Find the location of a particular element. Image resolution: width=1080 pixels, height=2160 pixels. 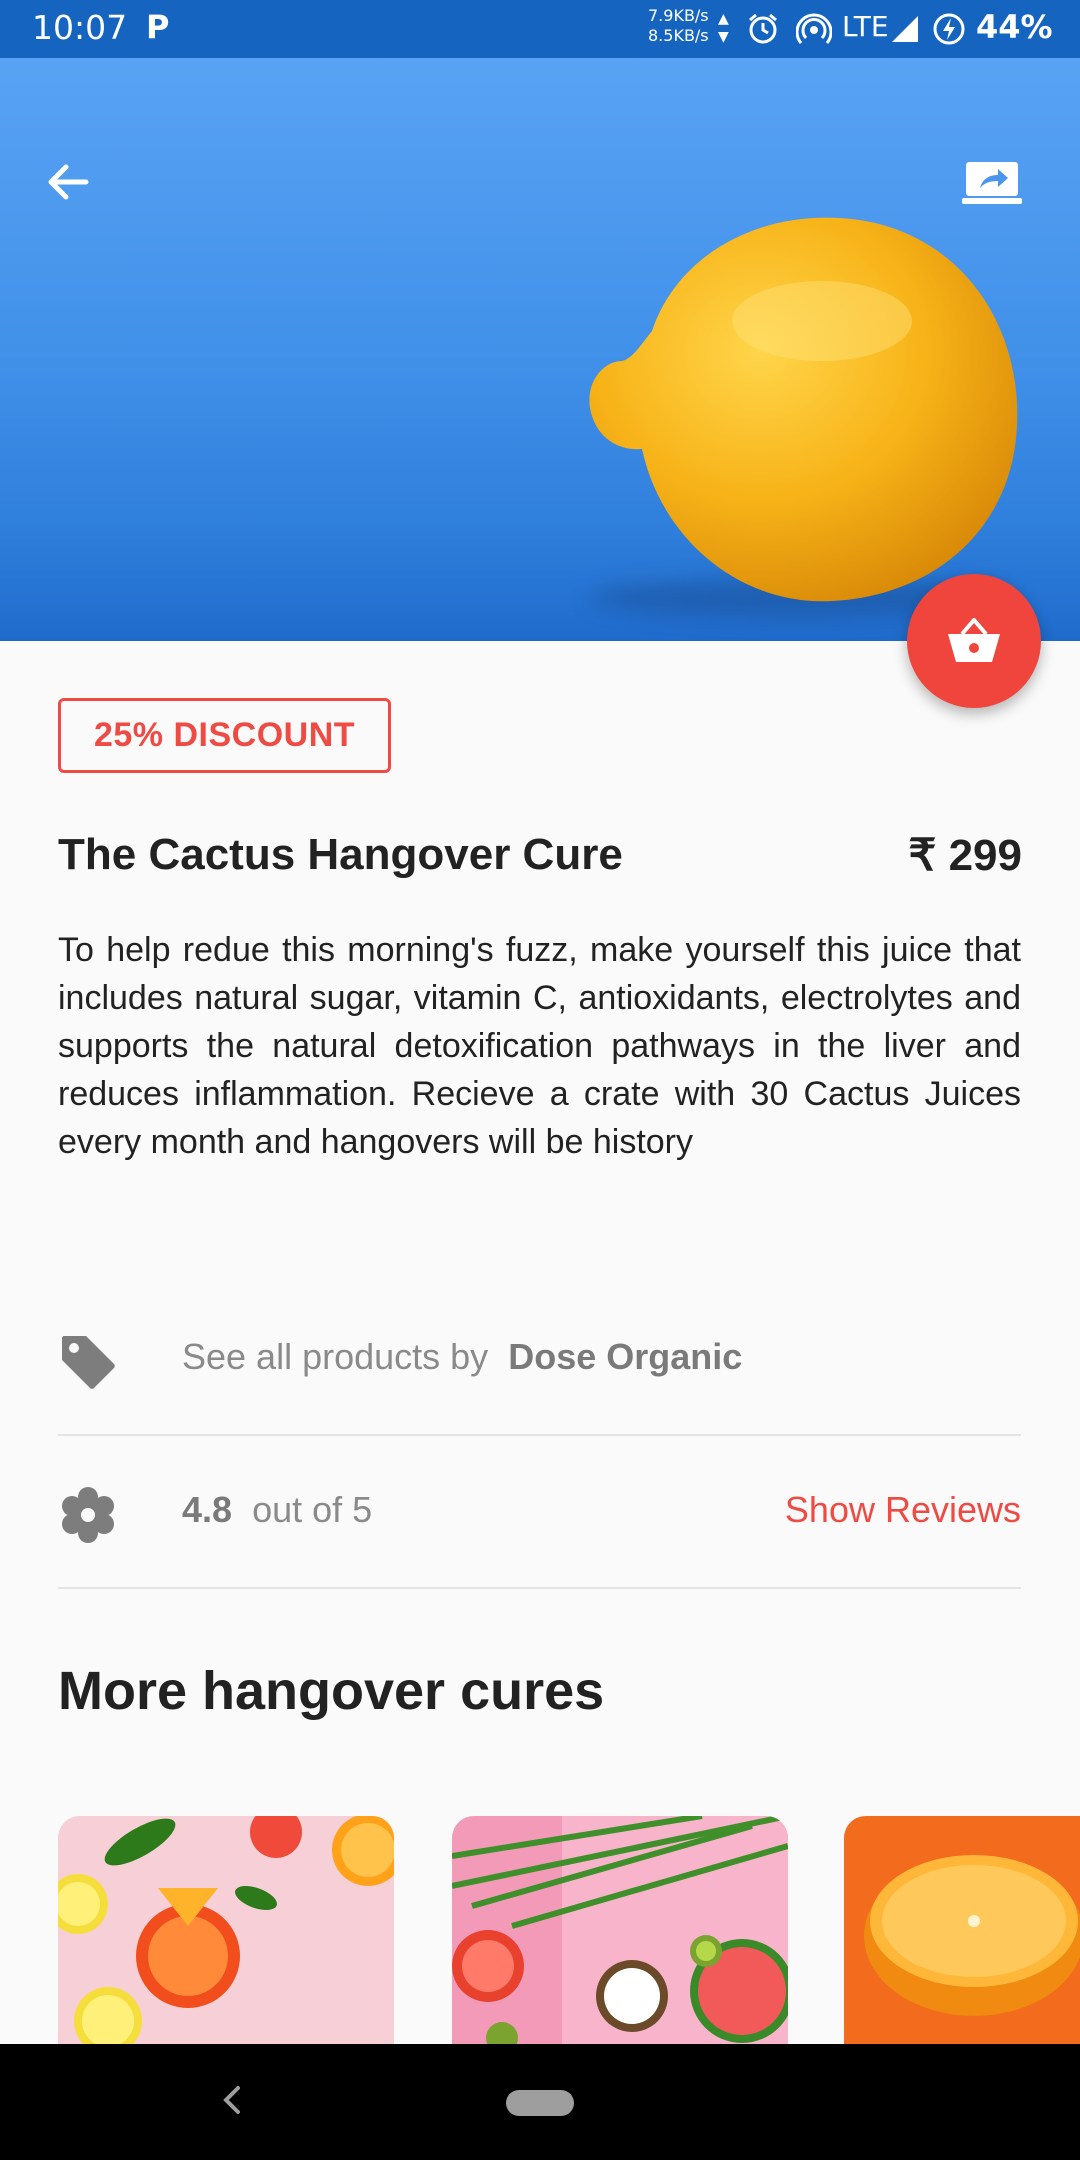

tag-icon is located at coordinates (88, 1362).